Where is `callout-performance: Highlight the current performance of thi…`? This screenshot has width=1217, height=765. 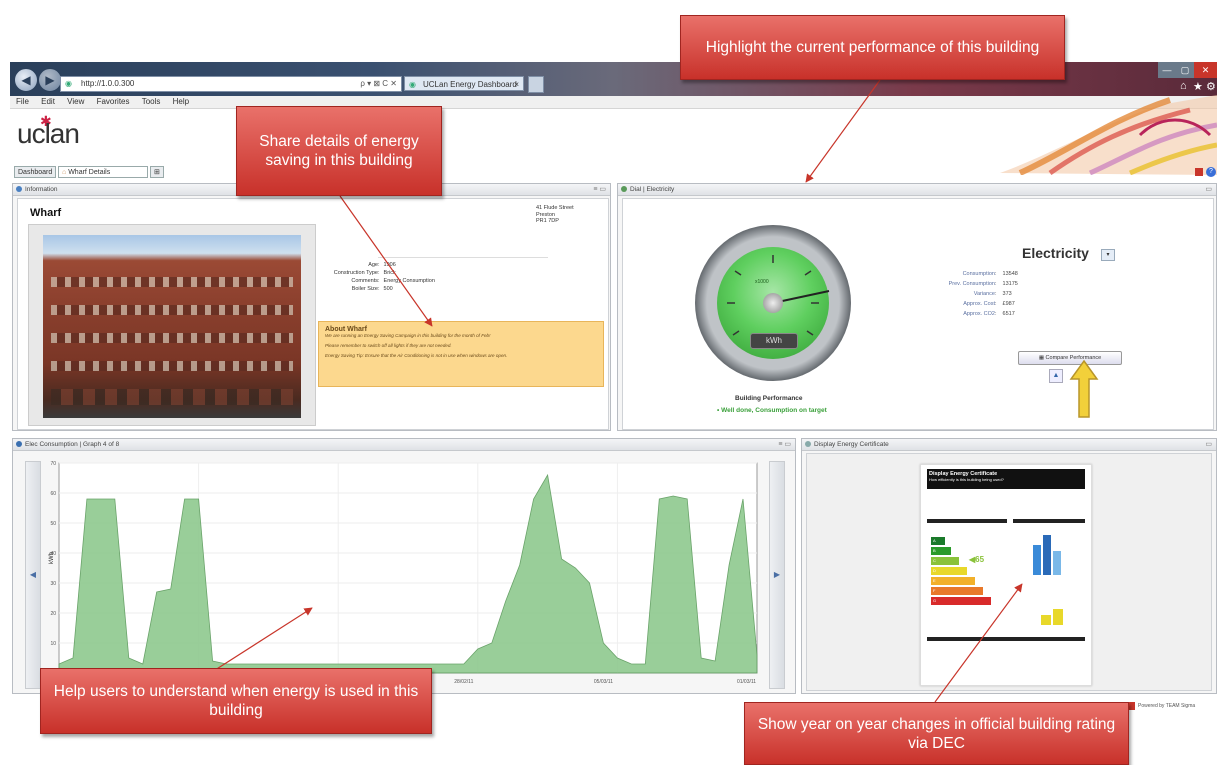
callout-performance: Highlight the current performance of thi… is located at coordinates (872, 47).